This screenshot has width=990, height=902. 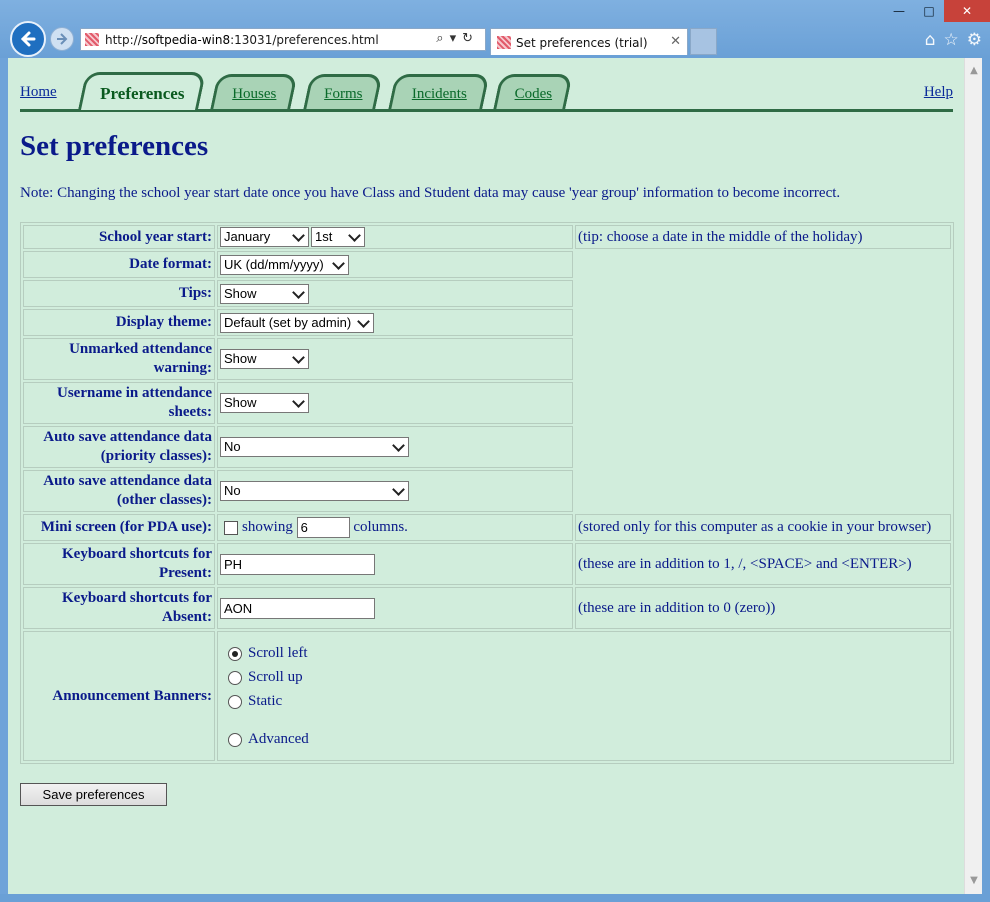 I want to click on page-title: Set preferences, so click(x=114, y=146).